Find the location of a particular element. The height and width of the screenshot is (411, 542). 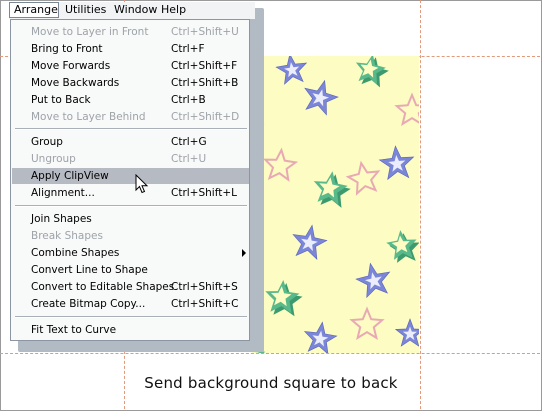

menu-arrange: Arrange is located at coordinates (34, 10).